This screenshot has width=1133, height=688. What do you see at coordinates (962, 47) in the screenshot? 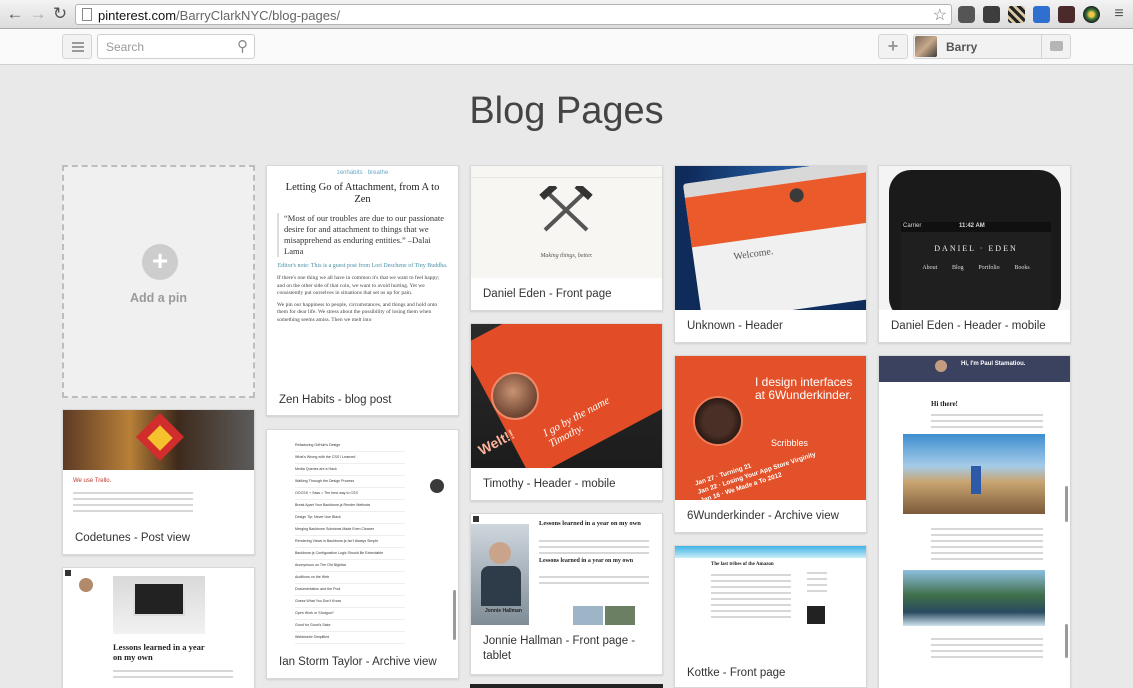
I see `user-name: Barry` at bounding box center [962, 47].